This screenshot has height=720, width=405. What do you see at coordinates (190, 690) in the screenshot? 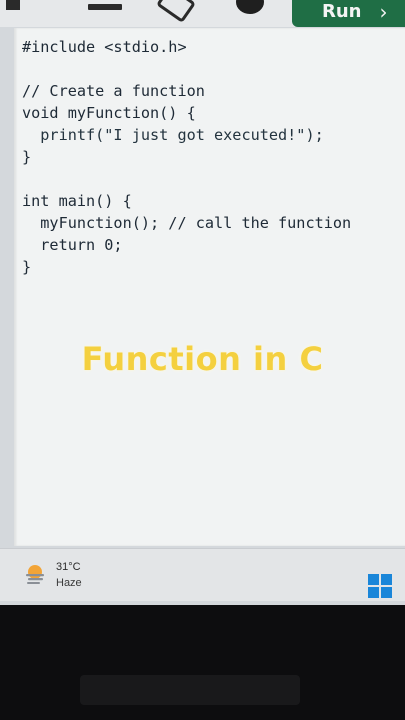
I see `reflection-glare` at bounding box center [190, 690].